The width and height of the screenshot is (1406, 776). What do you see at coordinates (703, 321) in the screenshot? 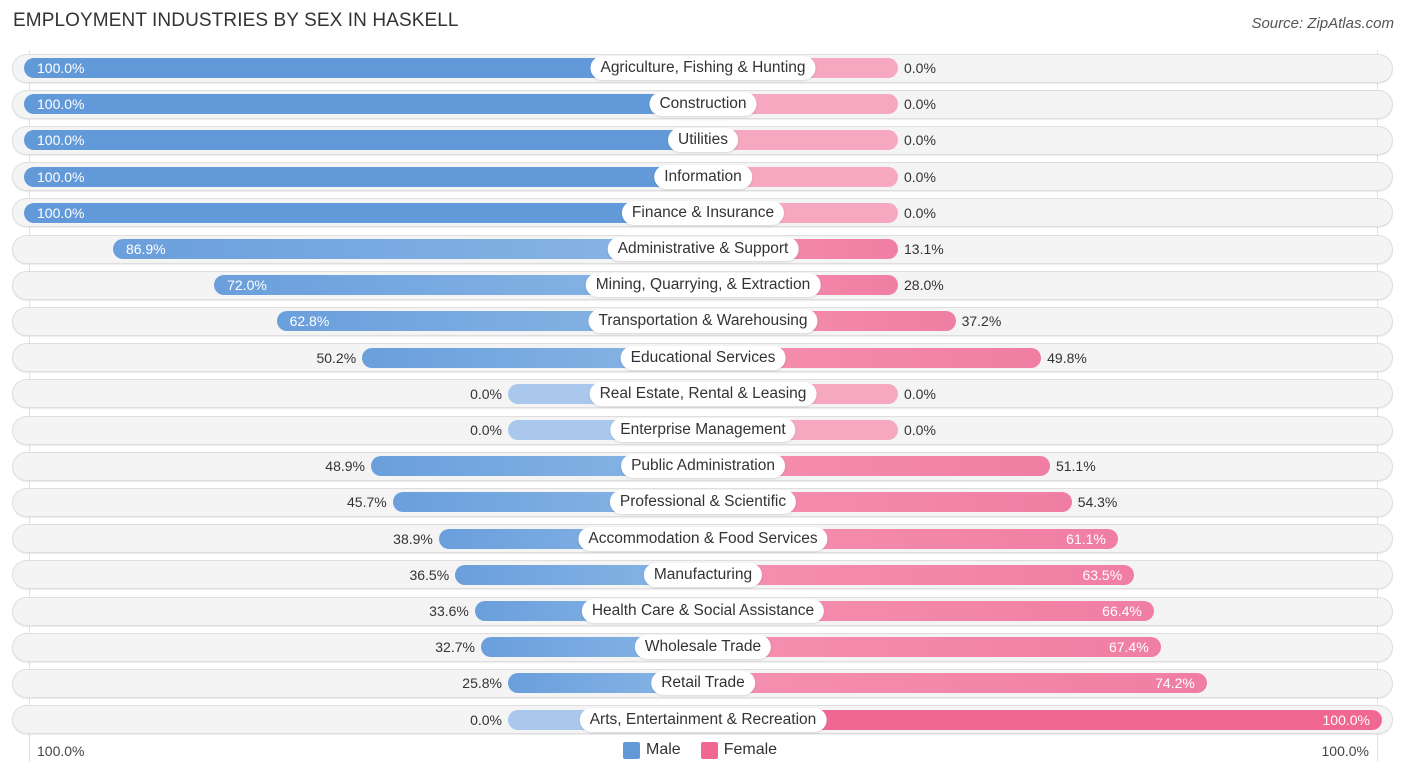
I see `category-label: Transportation & Warehousing` at bounding box center [703, 321].